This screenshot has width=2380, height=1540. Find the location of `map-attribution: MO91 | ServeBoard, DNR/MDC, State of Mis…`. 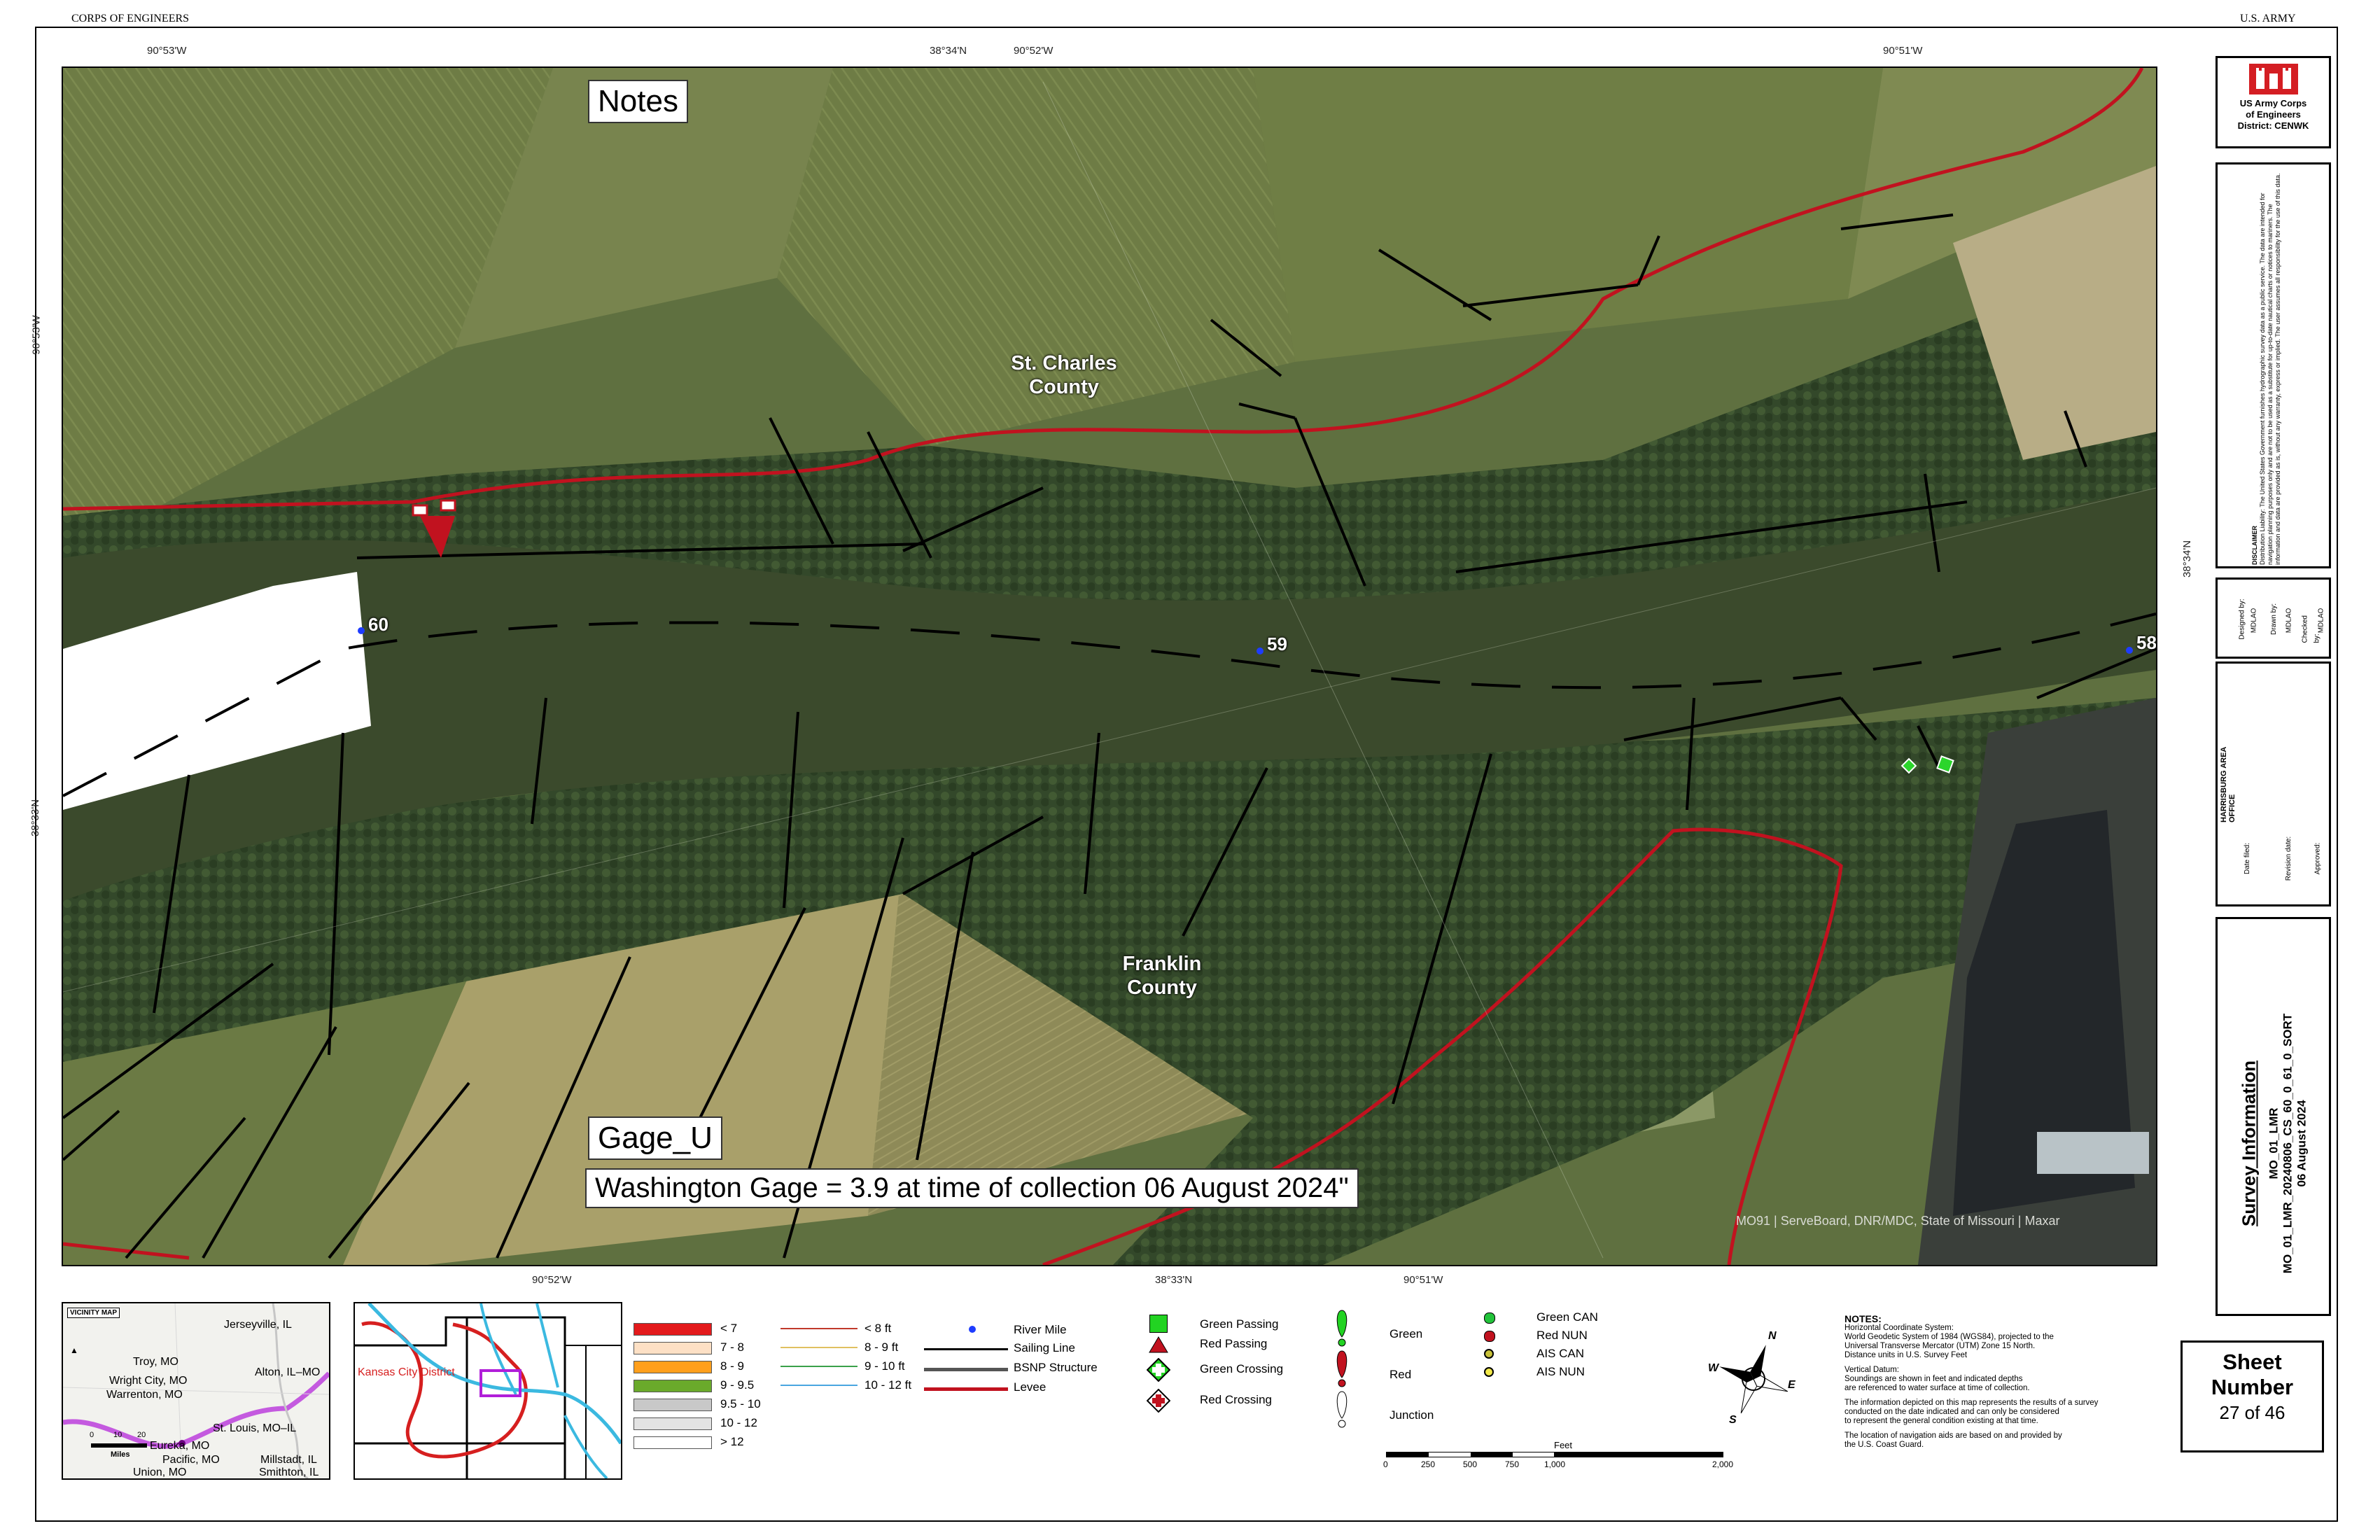

map-attribution: MO91 | ServeBoard, DNR/MDC, State of Mis… is located at coordinates (1898, 1221).